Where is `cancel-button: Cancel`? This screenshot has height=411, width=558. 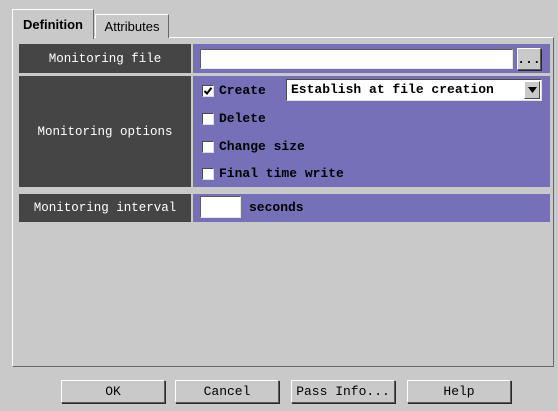 cancel-button: Cancel is located at coordinates (227, 391).